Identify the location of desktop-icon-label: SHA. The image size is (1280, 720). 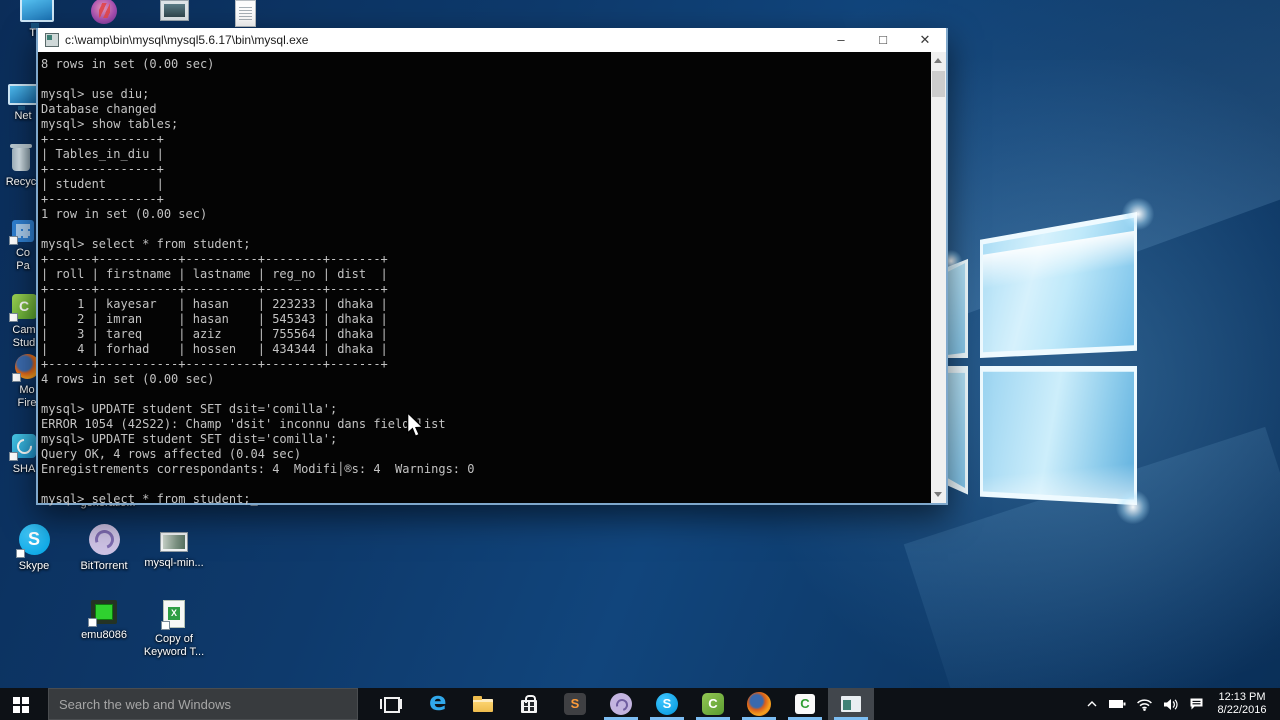
(24, 469).